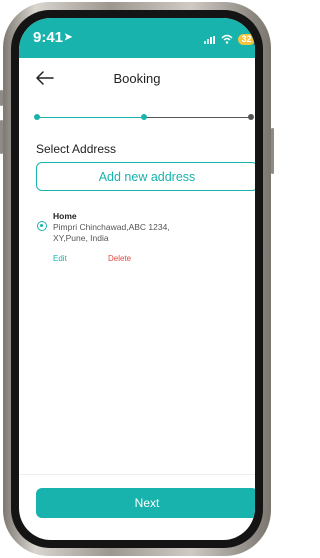 This screenshot has width=320, height=558. I want to click on app-header: Booking, so click(137, 78).